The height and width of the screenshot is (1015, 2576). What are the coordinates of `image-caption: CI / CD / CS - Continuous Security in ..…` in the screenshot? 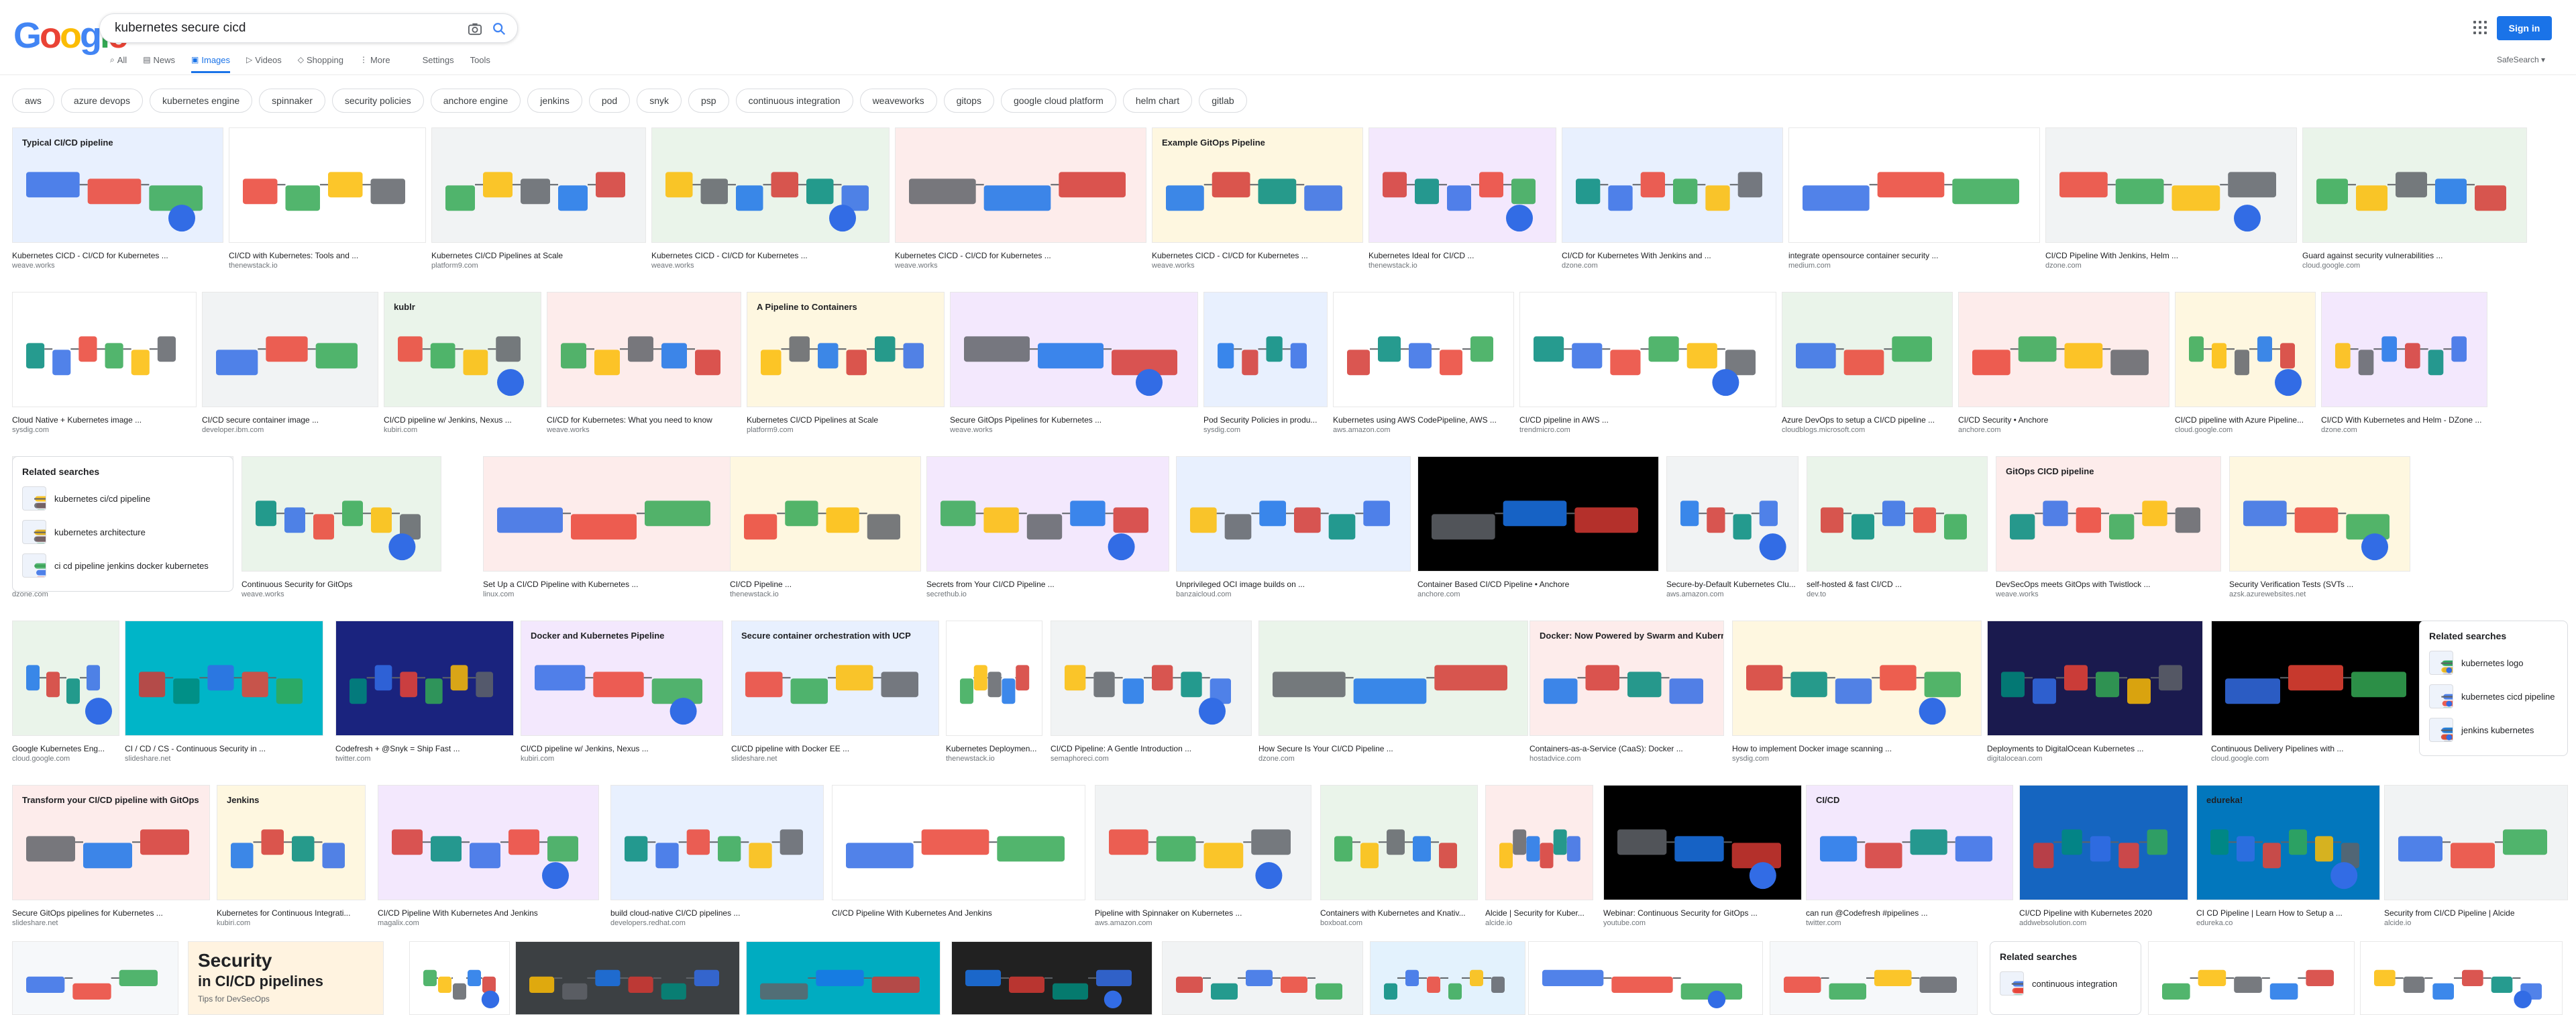 It's located at (224, 748).